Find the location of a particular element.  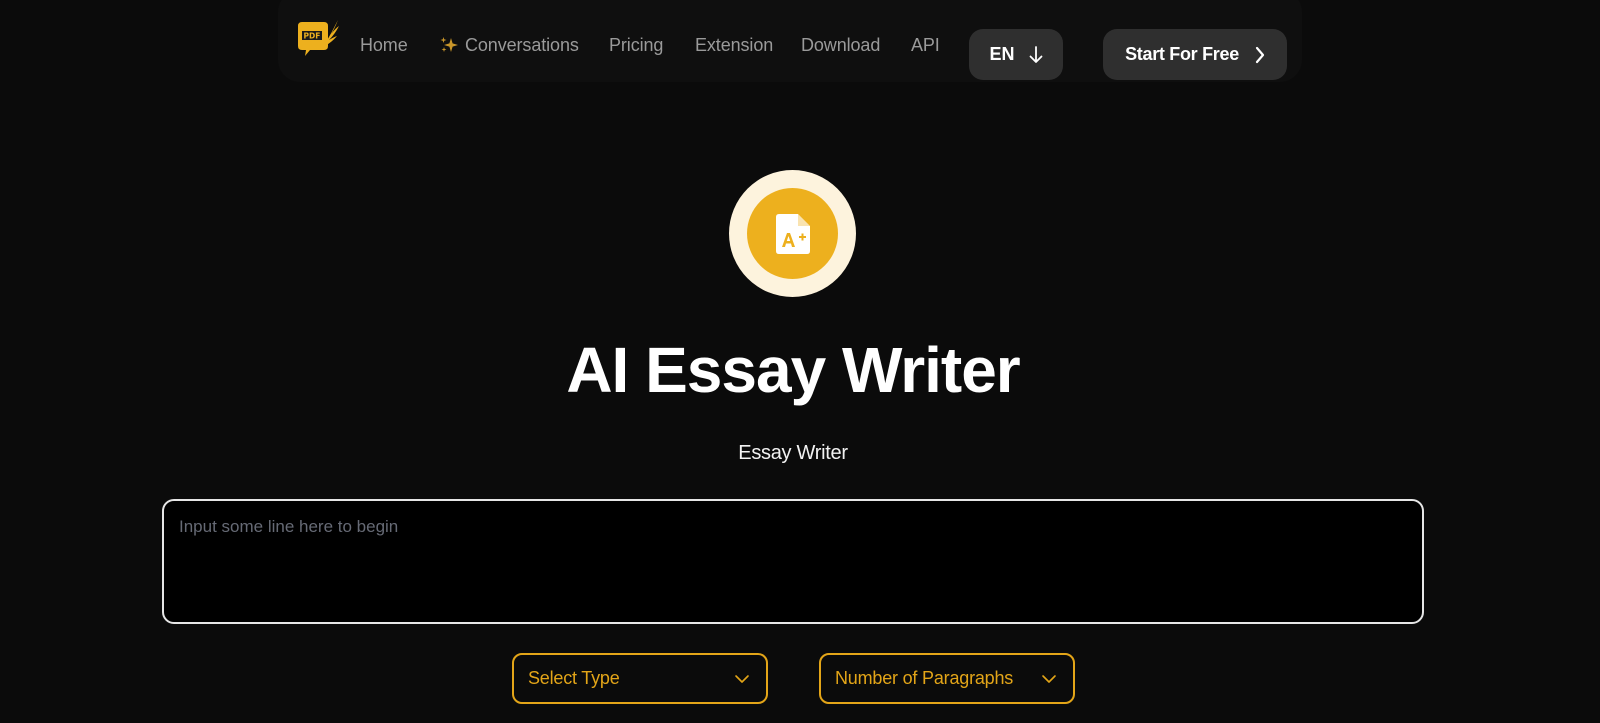

language-label: EN is located at coordinates (1002, 54).